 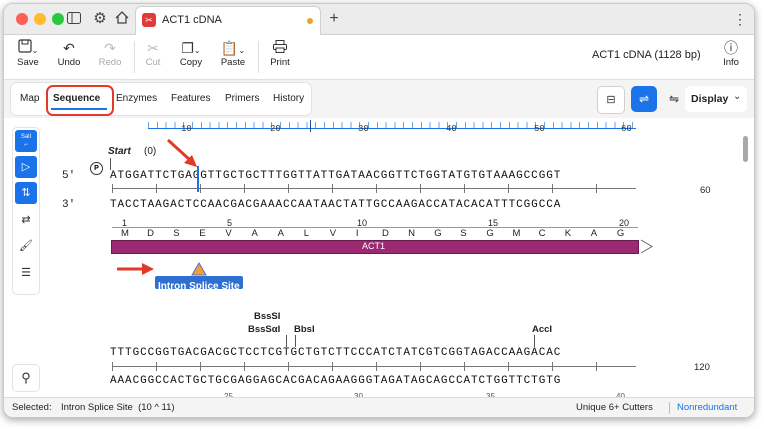 What do you see at coordinates (69, 176) in the screenshot?
I see `five-prime-label: 5'` at bounding box center [69, 176].